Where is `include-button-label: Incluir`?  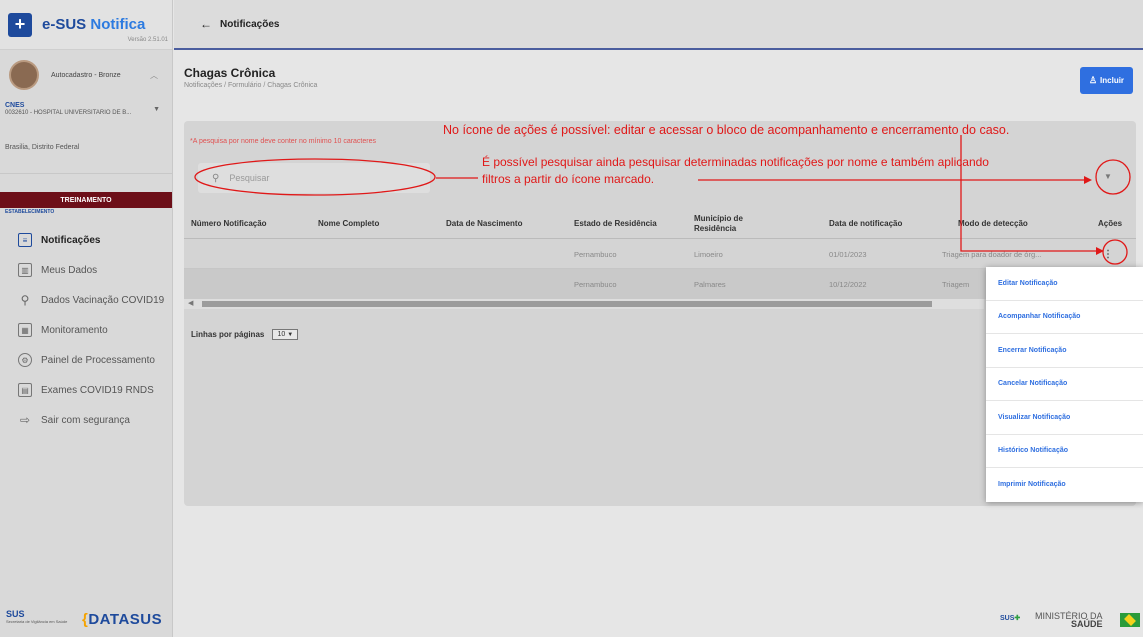
include-button-label: Incluir is located at coordinates (1112, 80).